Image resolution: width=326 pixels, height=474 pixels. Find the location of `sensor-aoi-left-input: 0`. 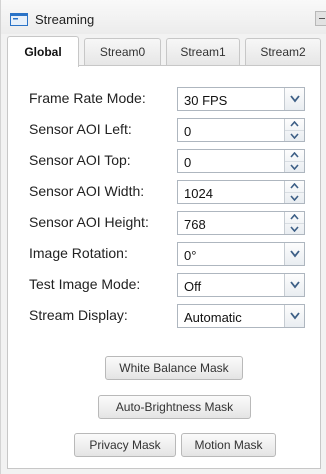

sensor-aoi-left-input: 0 is located at coordinates (241, 130).